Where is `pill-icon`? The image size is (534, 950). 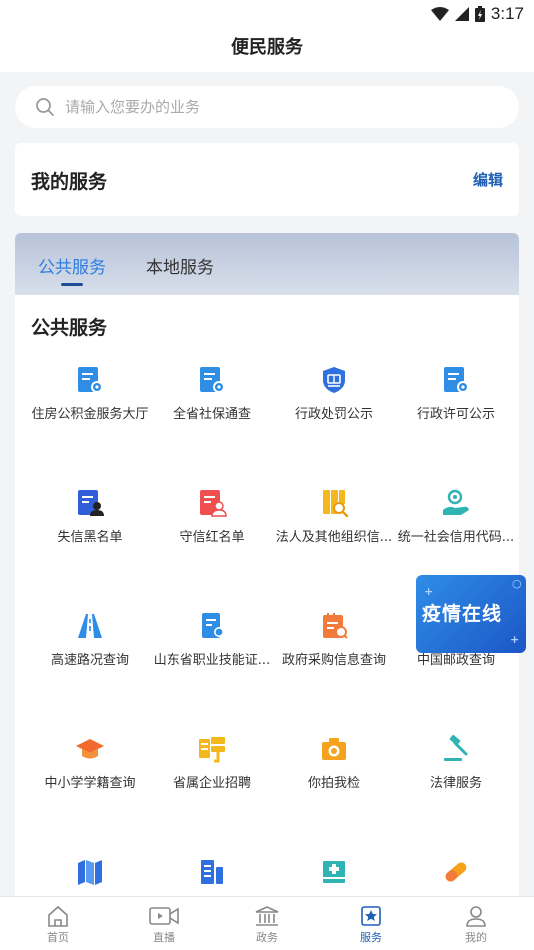 pill-icon is located at coordinates (456, 872).